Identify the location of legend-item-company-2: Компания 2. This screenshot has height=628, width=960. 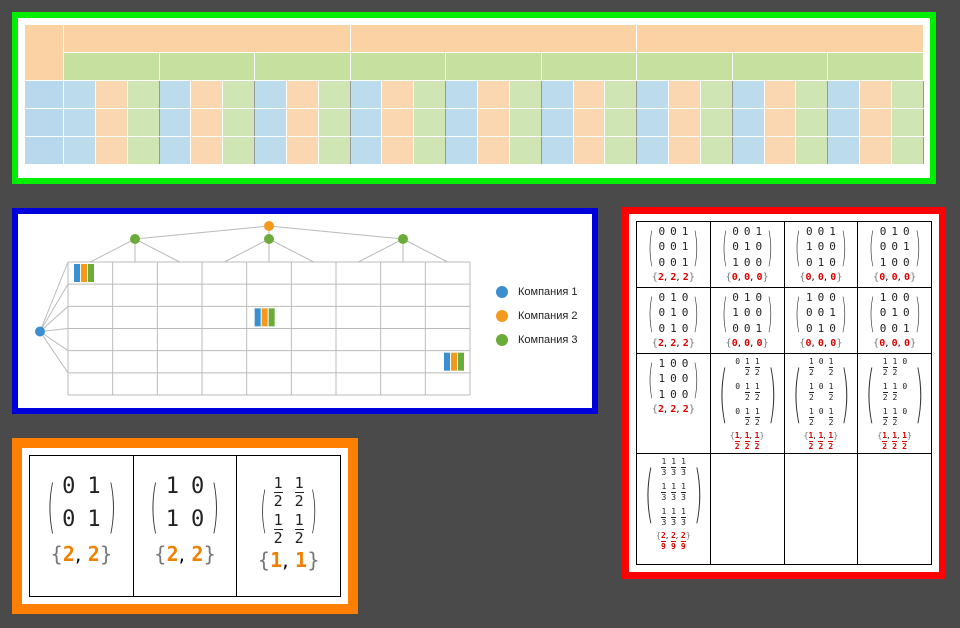
(537, 316).